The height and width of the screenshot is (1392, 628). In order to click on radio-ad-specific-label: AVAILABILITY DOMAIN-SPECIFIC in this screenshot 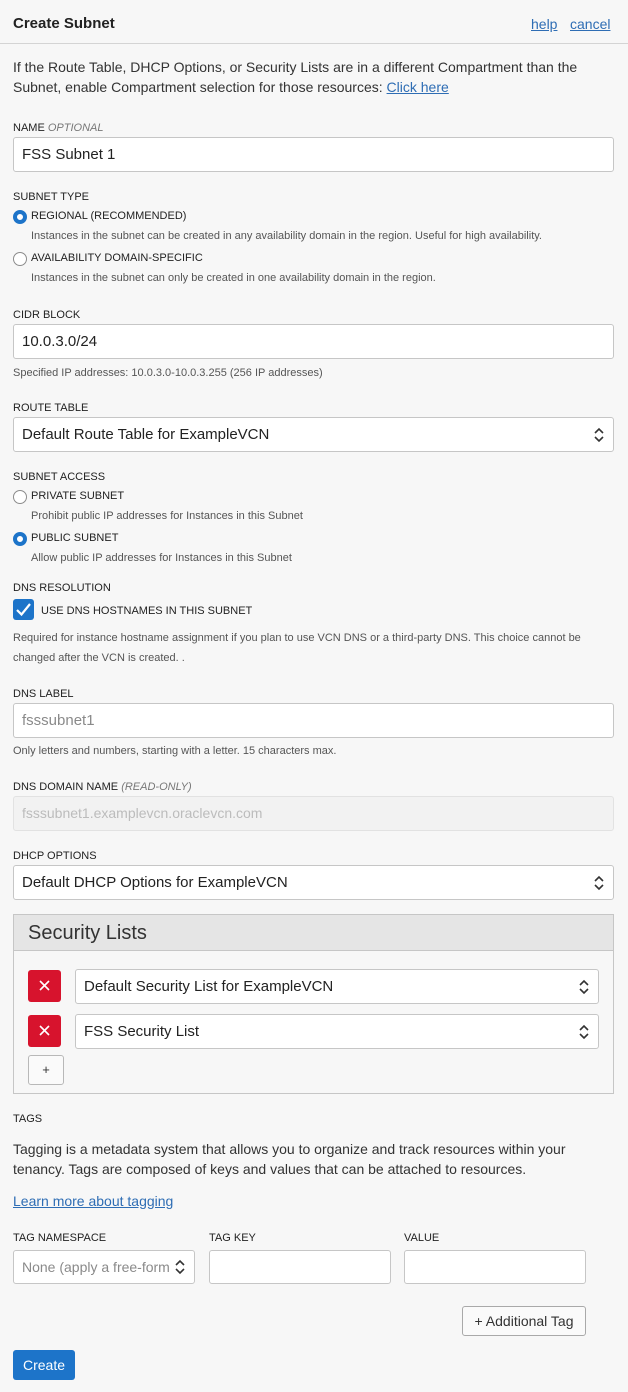, I will do `click(117, 258)`.